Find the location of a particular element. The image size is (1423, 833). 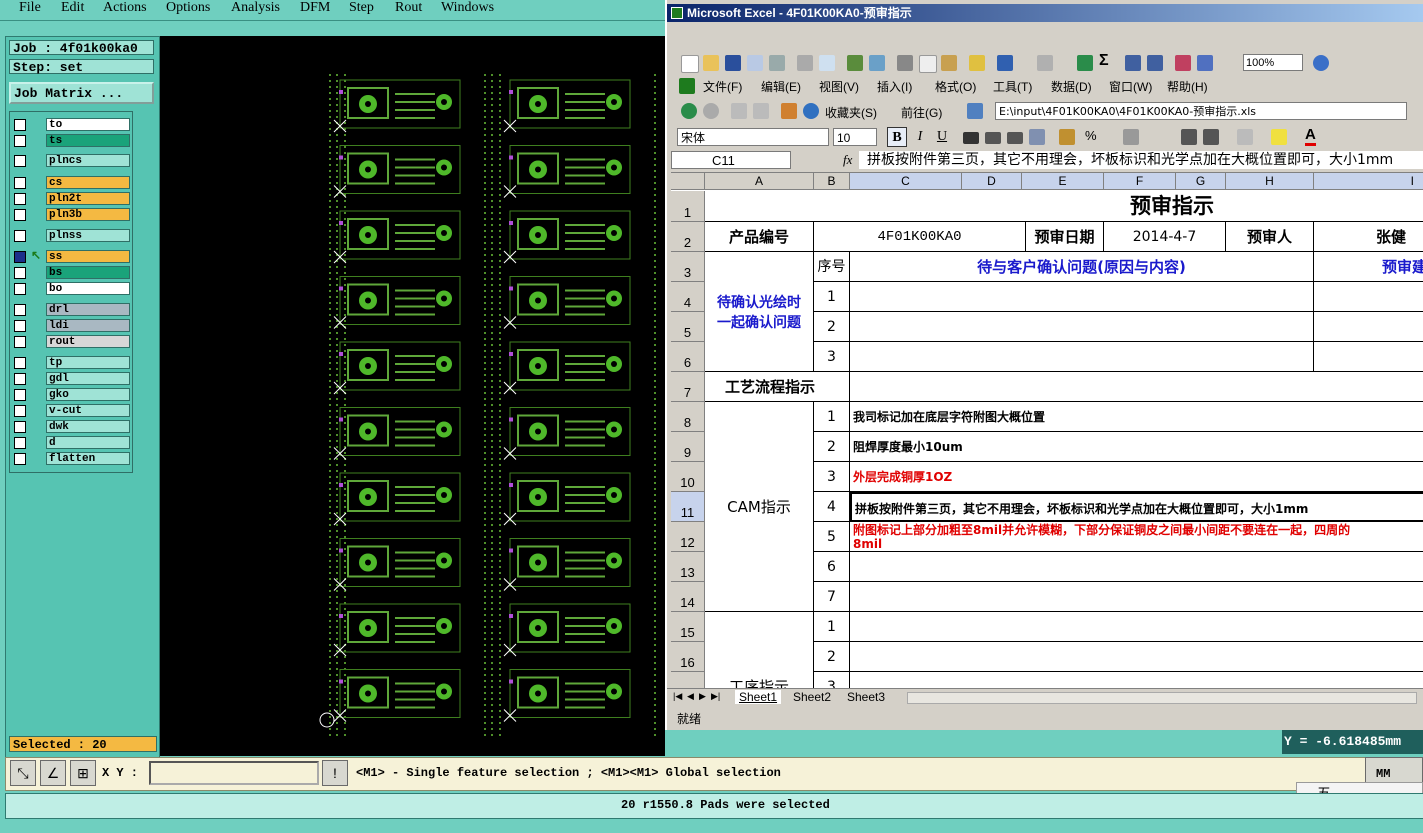

select-all-corner is located at coordinates (688, 181).